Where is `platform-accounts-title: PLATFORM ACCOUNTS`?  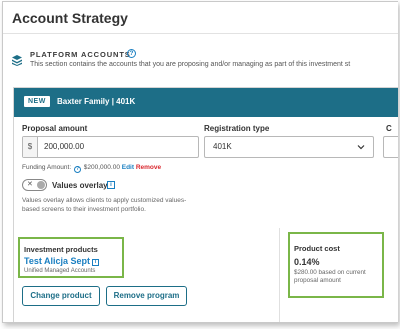
platform-accounts-title: PLATFORM ACCOUNTS is located at coordinates (80, 54).